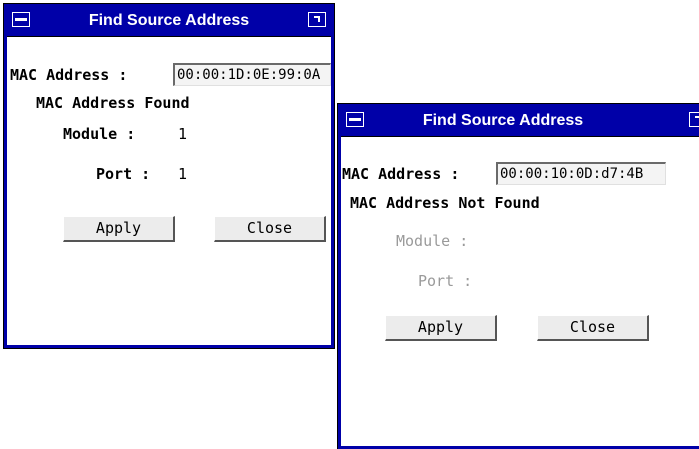 The height and width of the screenshot is (449, 699). What do you see at coordinates (183, 134) in the screenshot?
I see `module-value: 1` at bounding box center [183, 134].